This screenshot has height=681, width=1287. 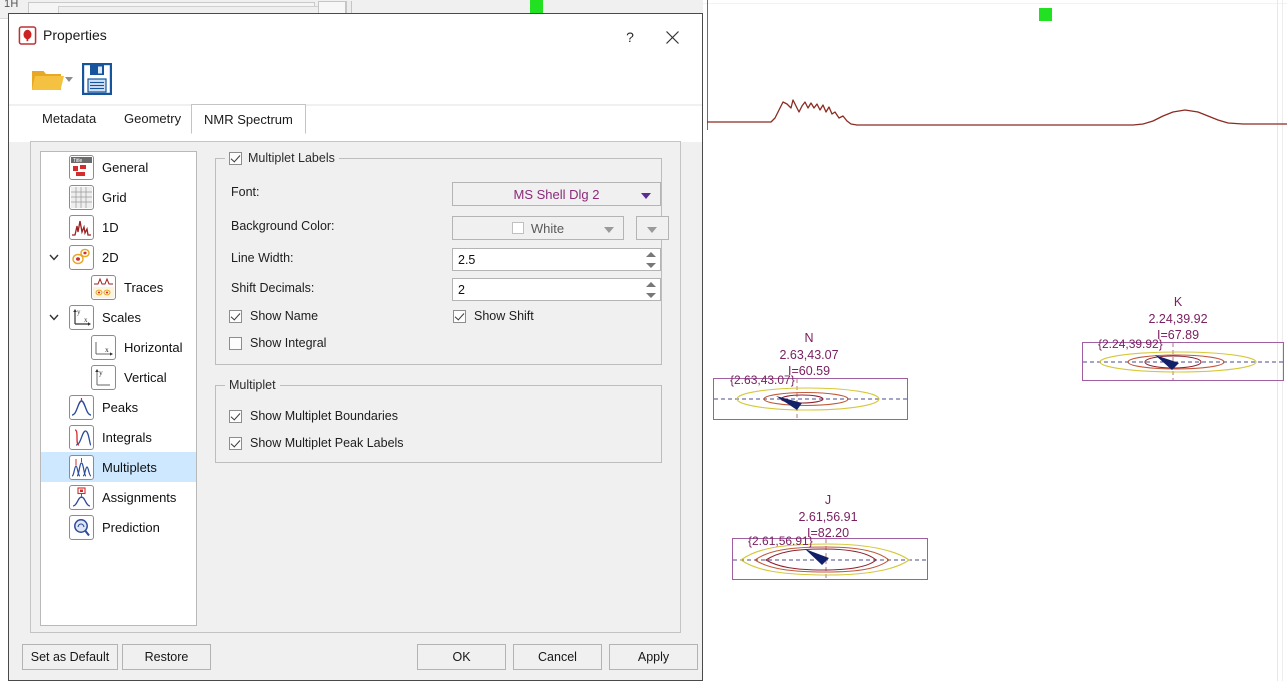 I want to click on show-multiplet-boundaries-row: Show Multiplet Boundaries, so click(x=313, y=416).